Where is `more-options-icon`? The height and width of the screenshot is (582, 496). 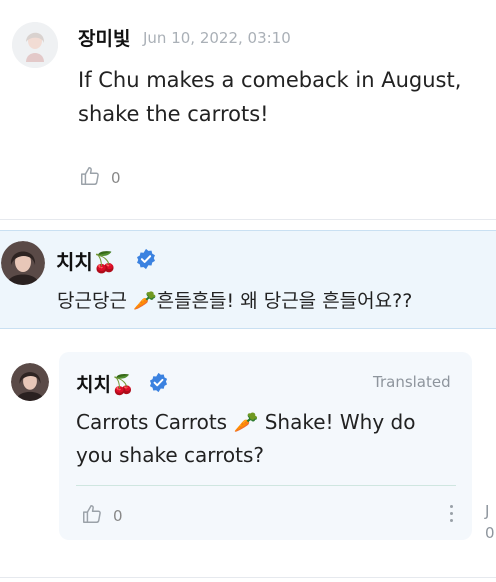
more-options-icon is located at coordinates (451, 513).